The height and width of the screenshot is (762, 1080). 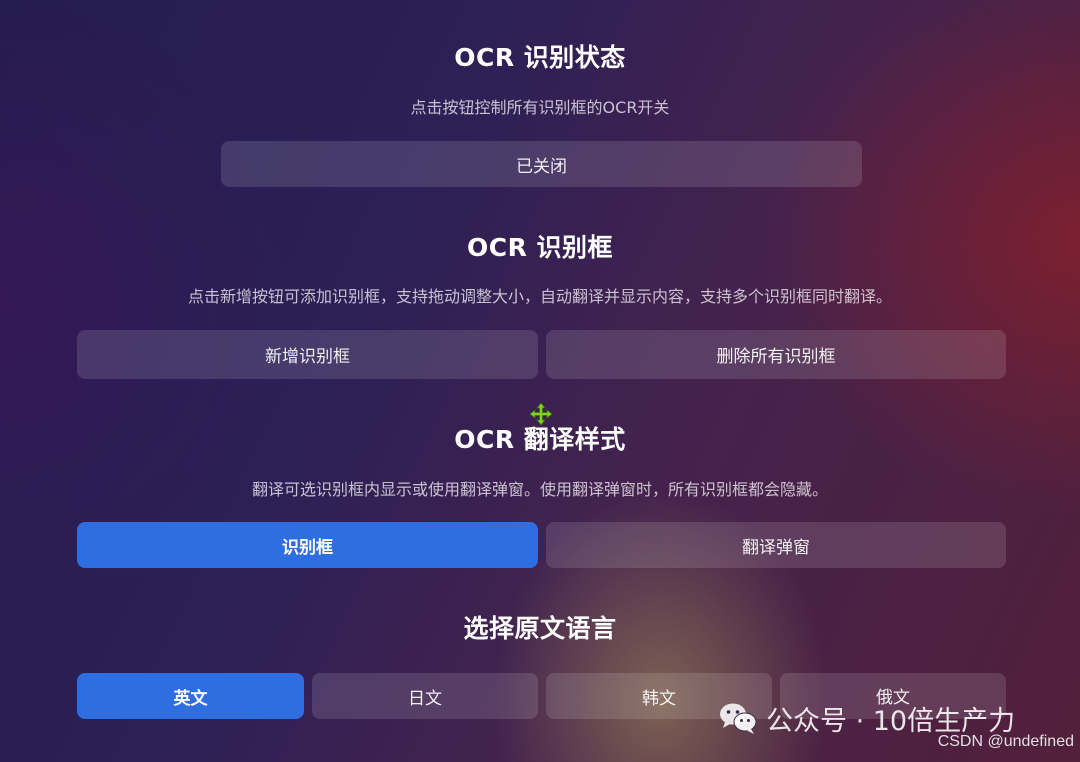 I want to click on ocr-status-title: OCR 识别状态, so click(x=540, y=57).